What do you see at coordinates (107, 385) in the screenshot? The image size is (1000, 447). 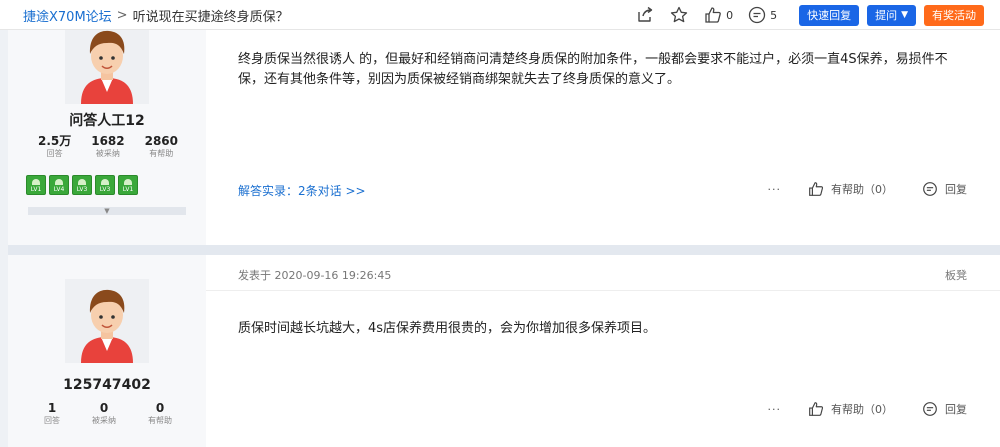 I see `username: 125747402` at bounding box center [107, 385].